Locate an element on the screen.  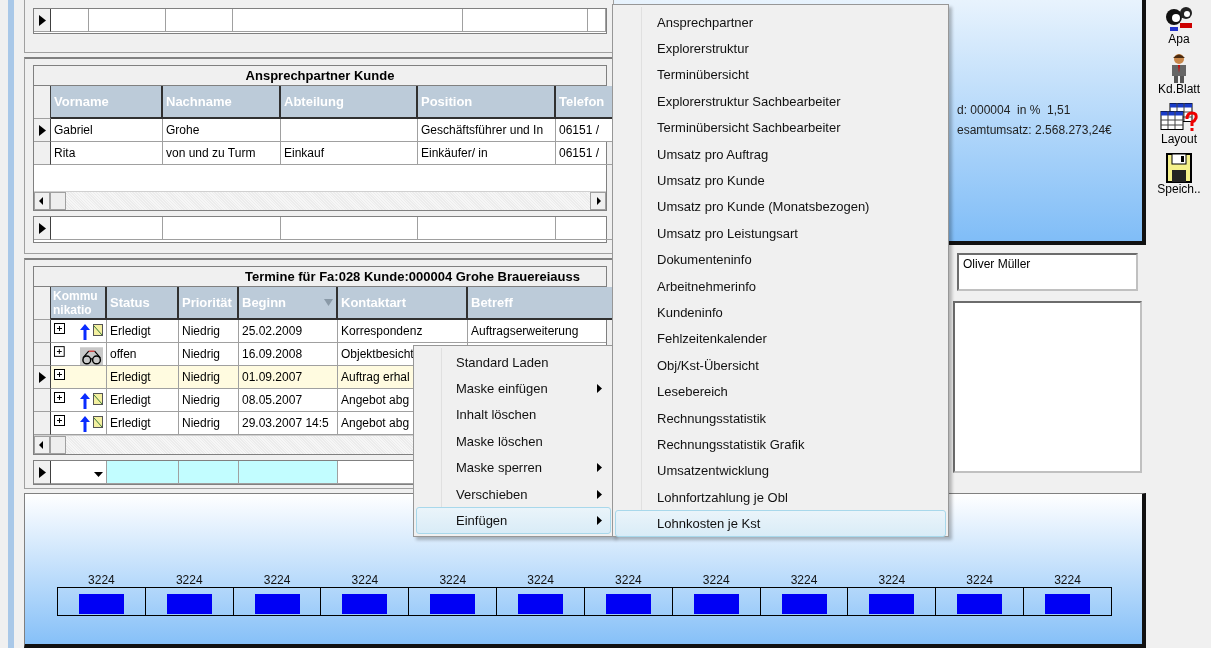
menu-item: Maske sperren is located at coordinates (513, 467).